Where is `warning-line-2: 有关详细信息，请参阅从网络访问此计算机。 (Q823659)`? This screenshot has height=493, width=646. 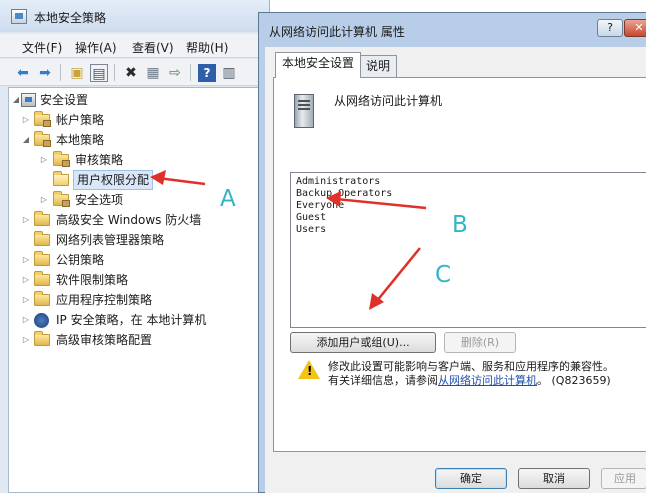 warning-line-2: 有关详细信息，请参阅从网络访问此计算机。 (Q823659) is located at coordinates (487, 381).